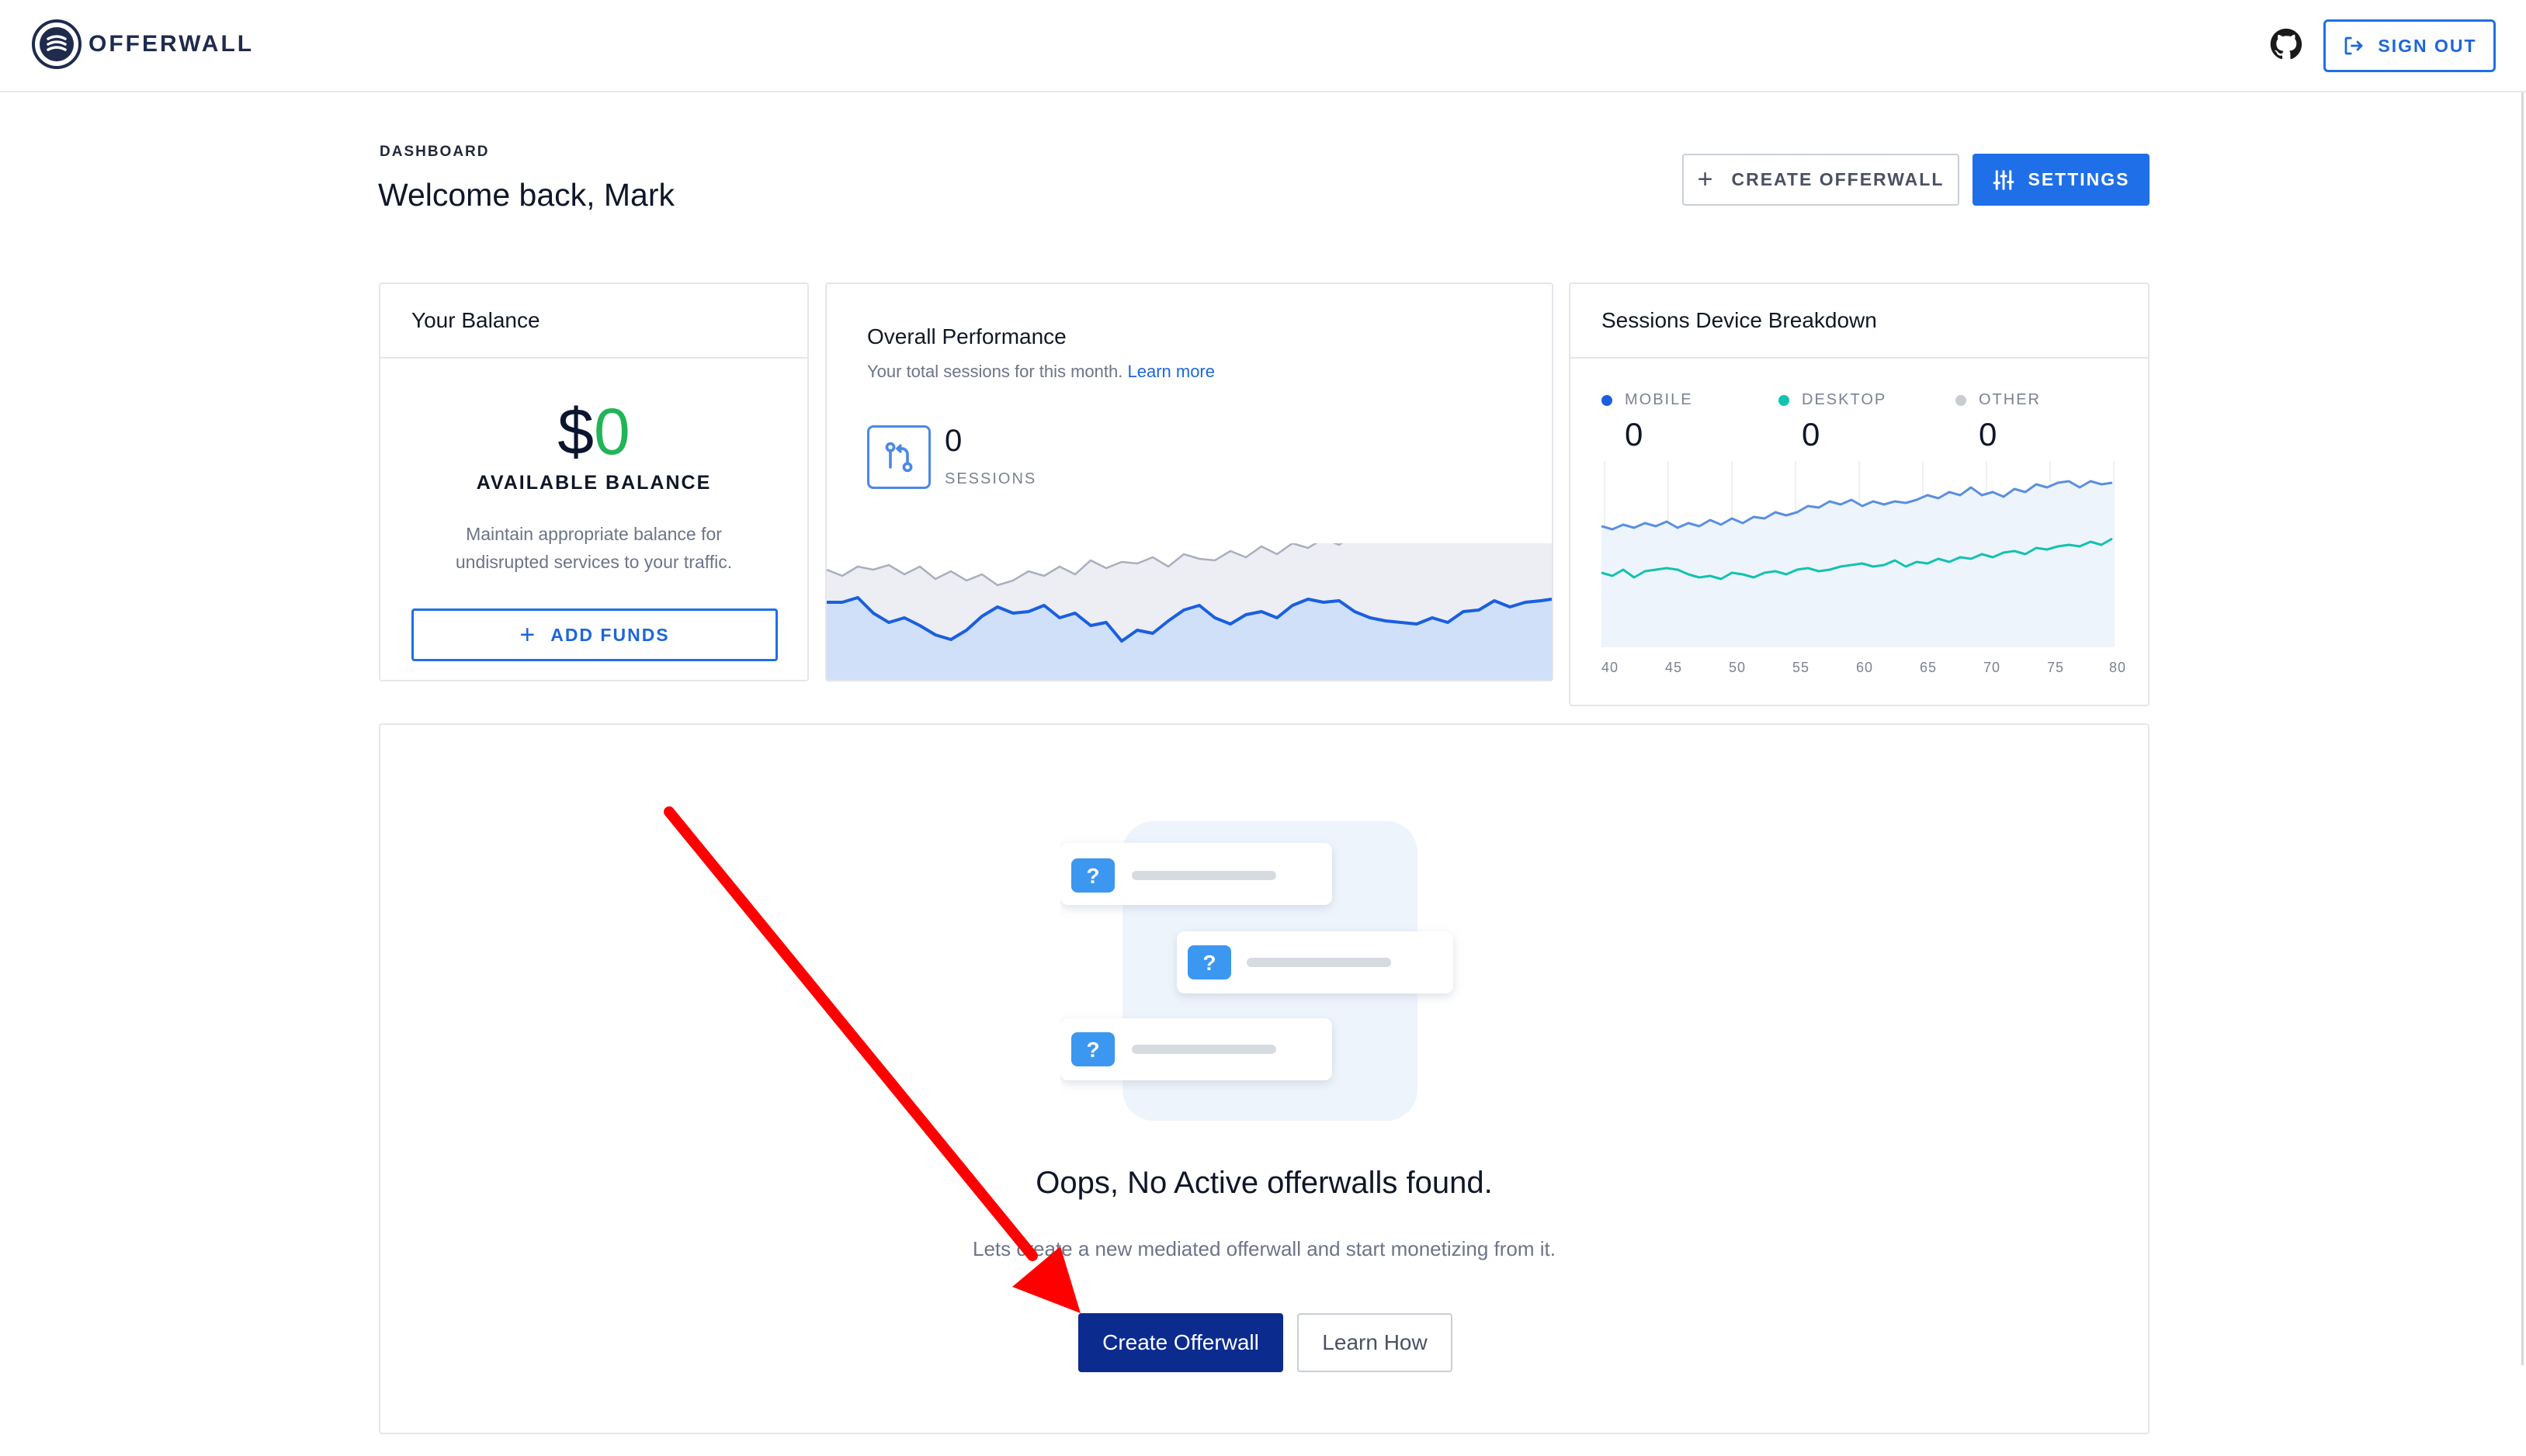 This screenshot has height=1456, width=2526. Describe the element at coordinates (1189, 612) in the screenshot. I see `performance-area-chart` at that location.